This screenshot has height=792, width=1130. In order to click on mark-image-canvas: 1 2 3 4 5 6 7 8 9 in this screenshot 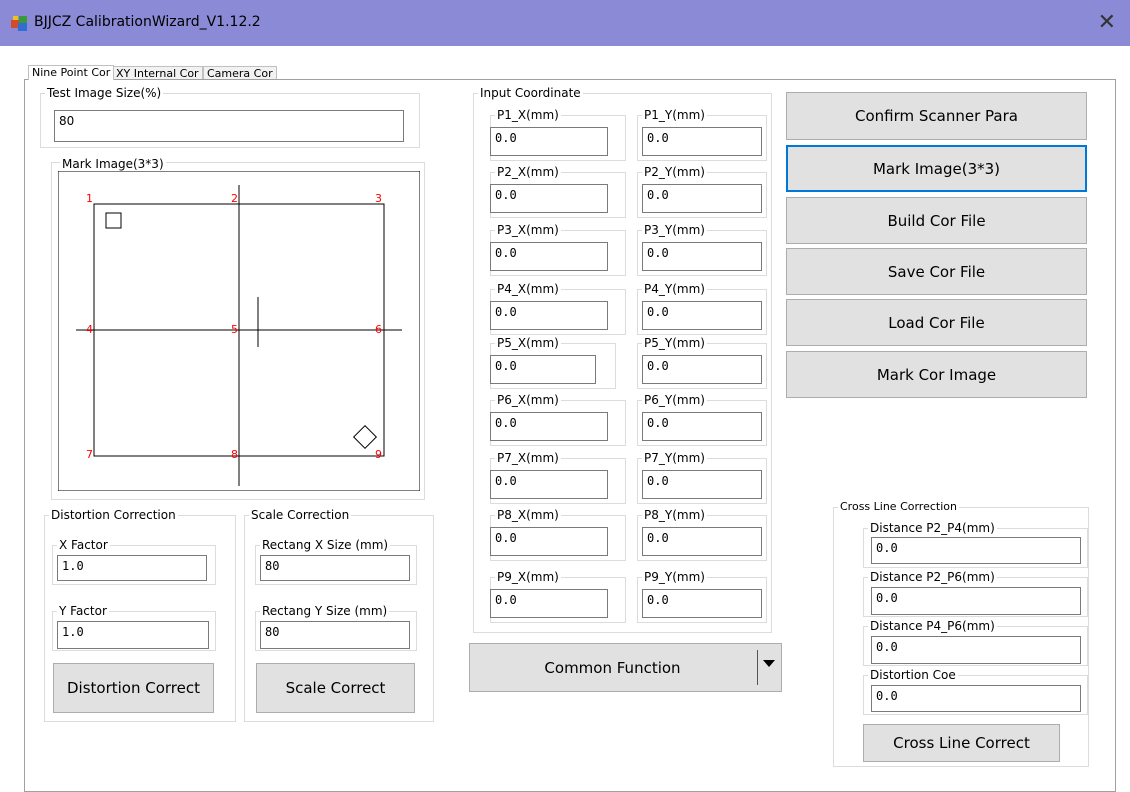, I will do `click(239, 331)`.